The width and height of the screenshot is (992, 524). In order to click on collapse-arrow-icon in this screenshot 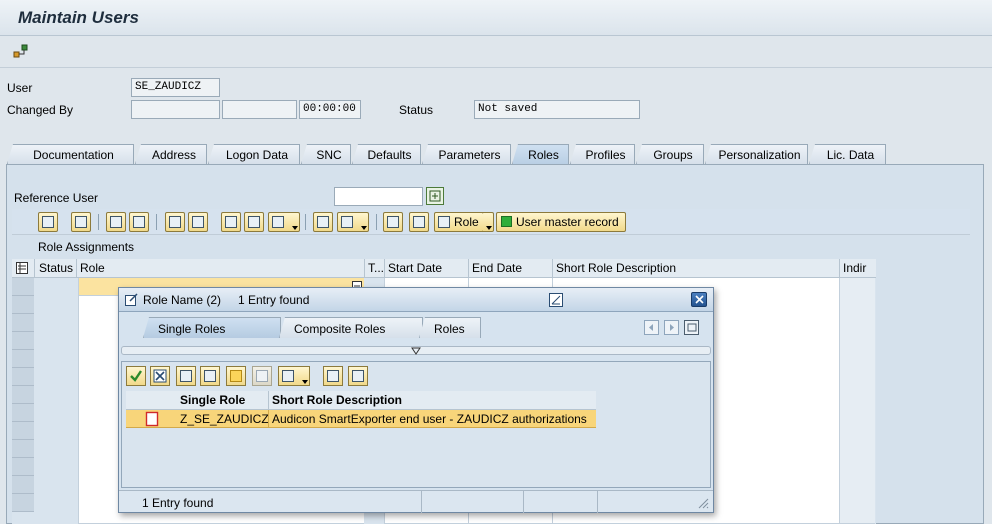, I will do `click(416, 351)`.